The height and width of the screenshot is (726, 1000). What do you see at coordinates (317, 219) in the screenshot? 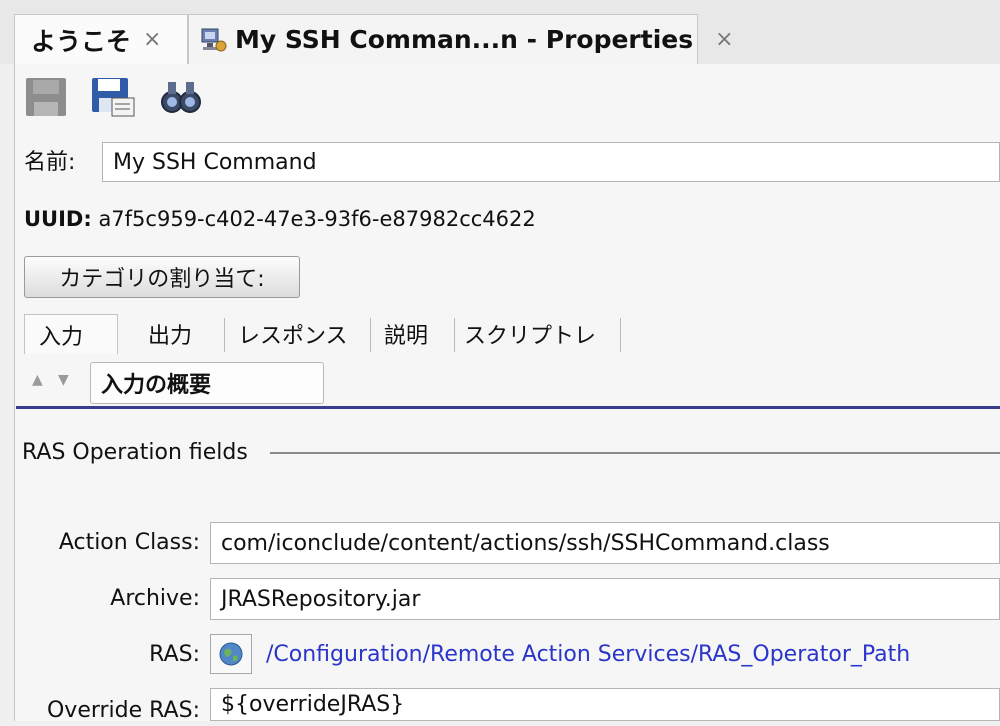
I see `uuid-value: a7f5c959-c402-47e3-93f6-e87982cc4622` at bounding box center [317, 219].